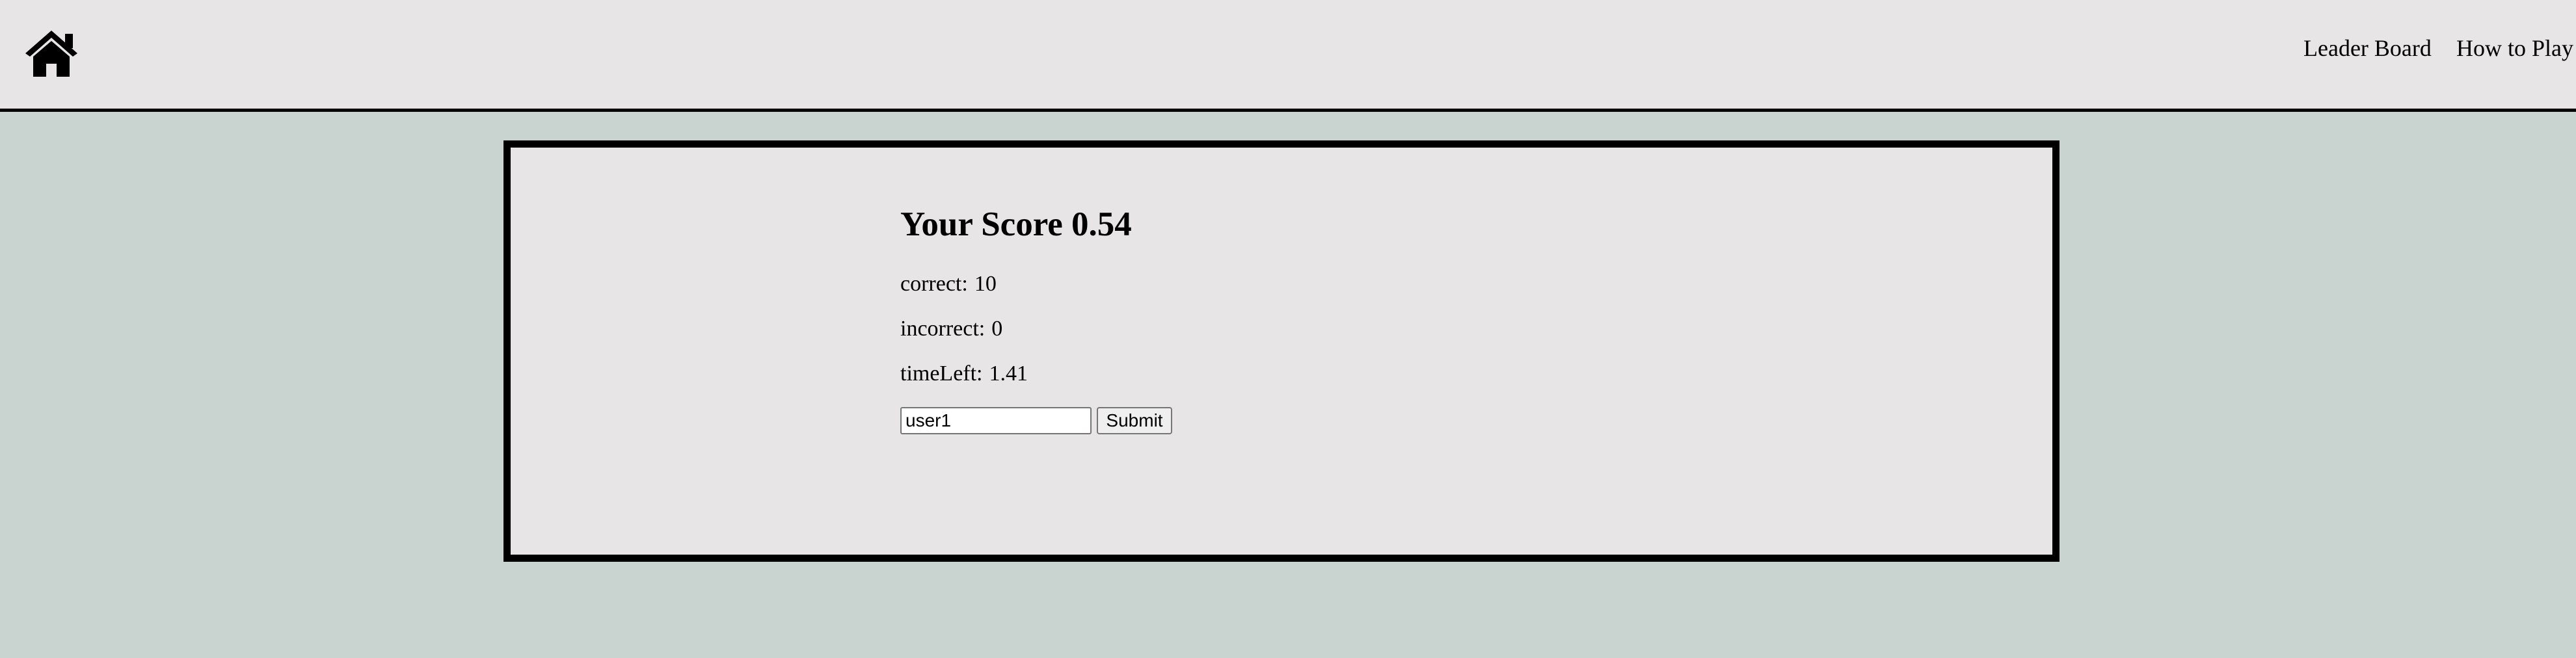  Describe the element at coordinates (941, 374) in the screenshot. I see `time-left-label: timeLeft:` at that location.